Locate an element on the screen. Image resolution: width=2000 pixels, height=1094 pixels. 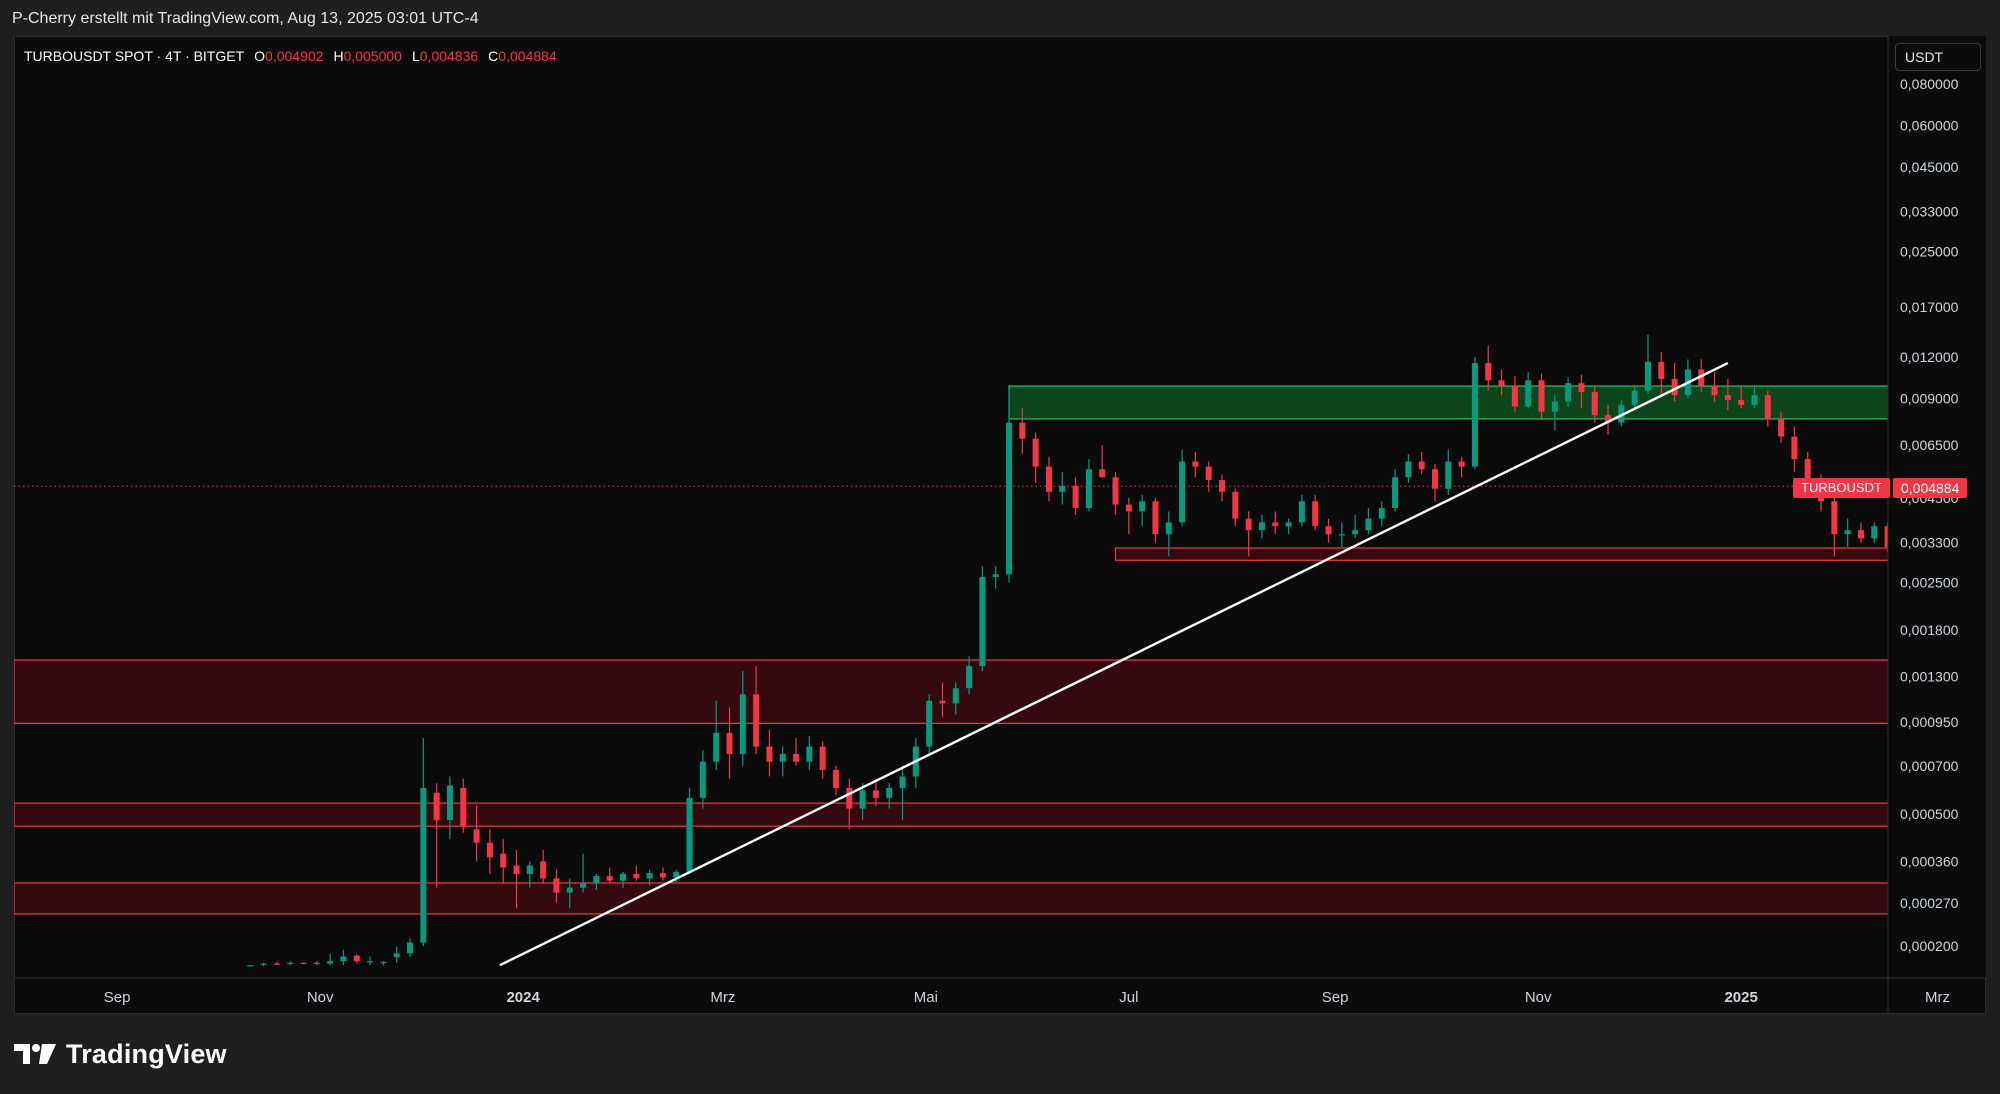
time-tick-label: Mrz is located at coordinates (722, 997).